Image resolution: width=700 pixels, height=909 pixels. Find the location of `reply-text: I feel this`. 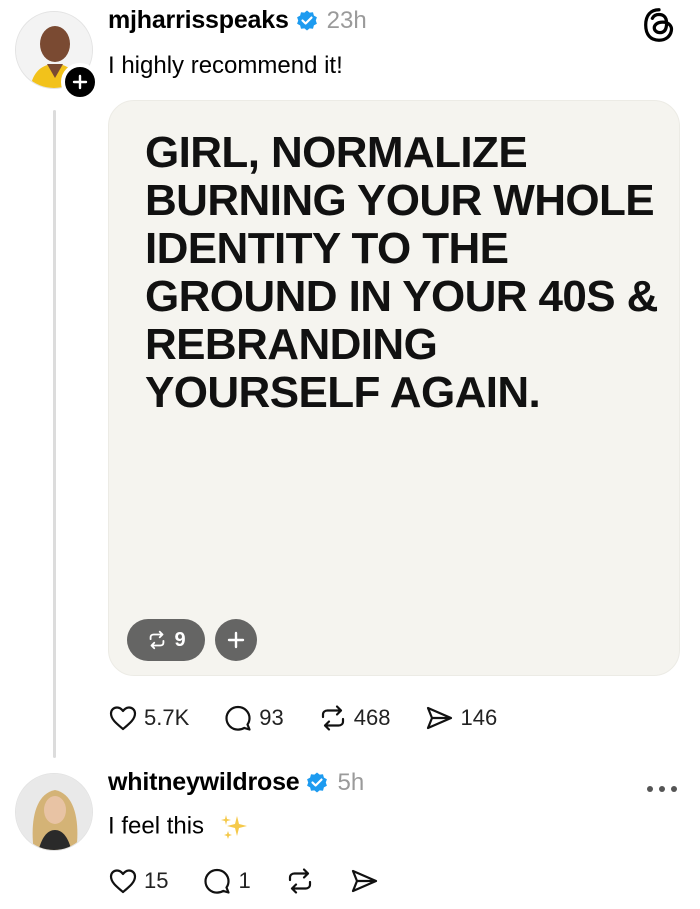

reply-text: I feel this is located at coordinates (156, 826).